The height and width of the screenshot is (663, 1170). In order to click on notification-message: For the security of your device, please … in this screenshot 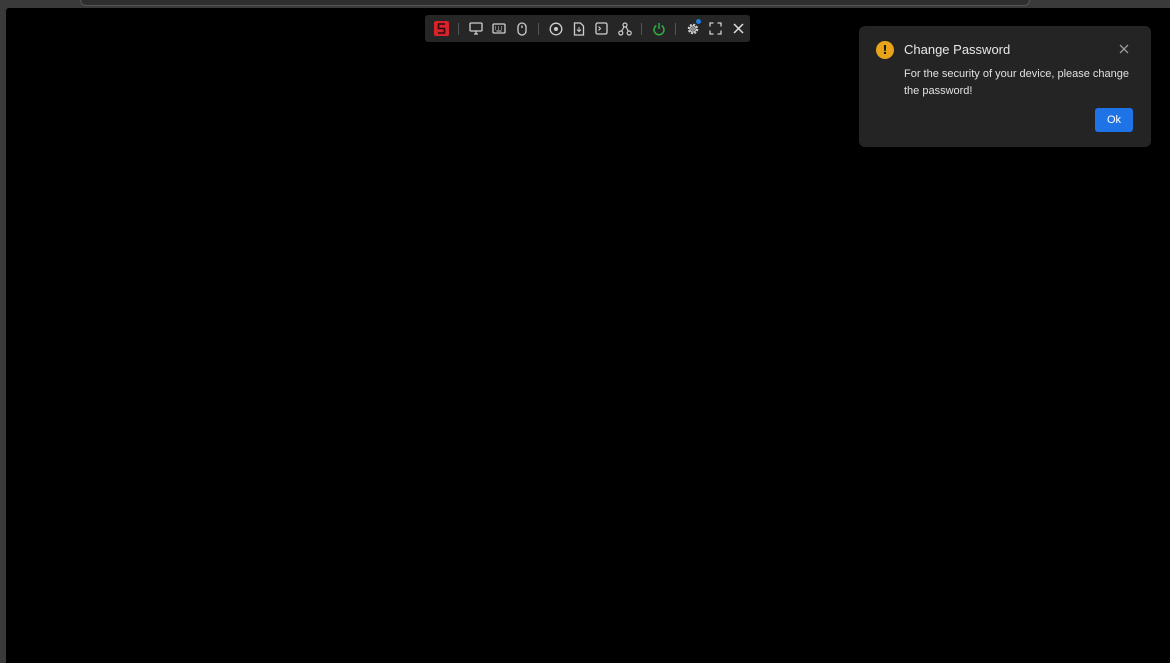, I will do `click(1017, 82)`.